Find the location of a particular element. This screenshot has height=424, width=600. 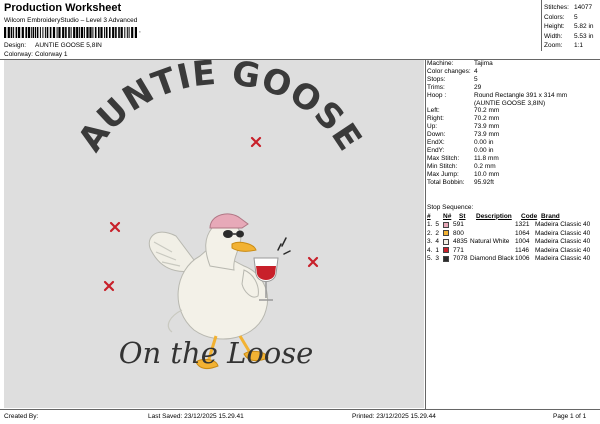

param-row: Total Bobbin: 95.92ft is located at coordinates (513, 183).